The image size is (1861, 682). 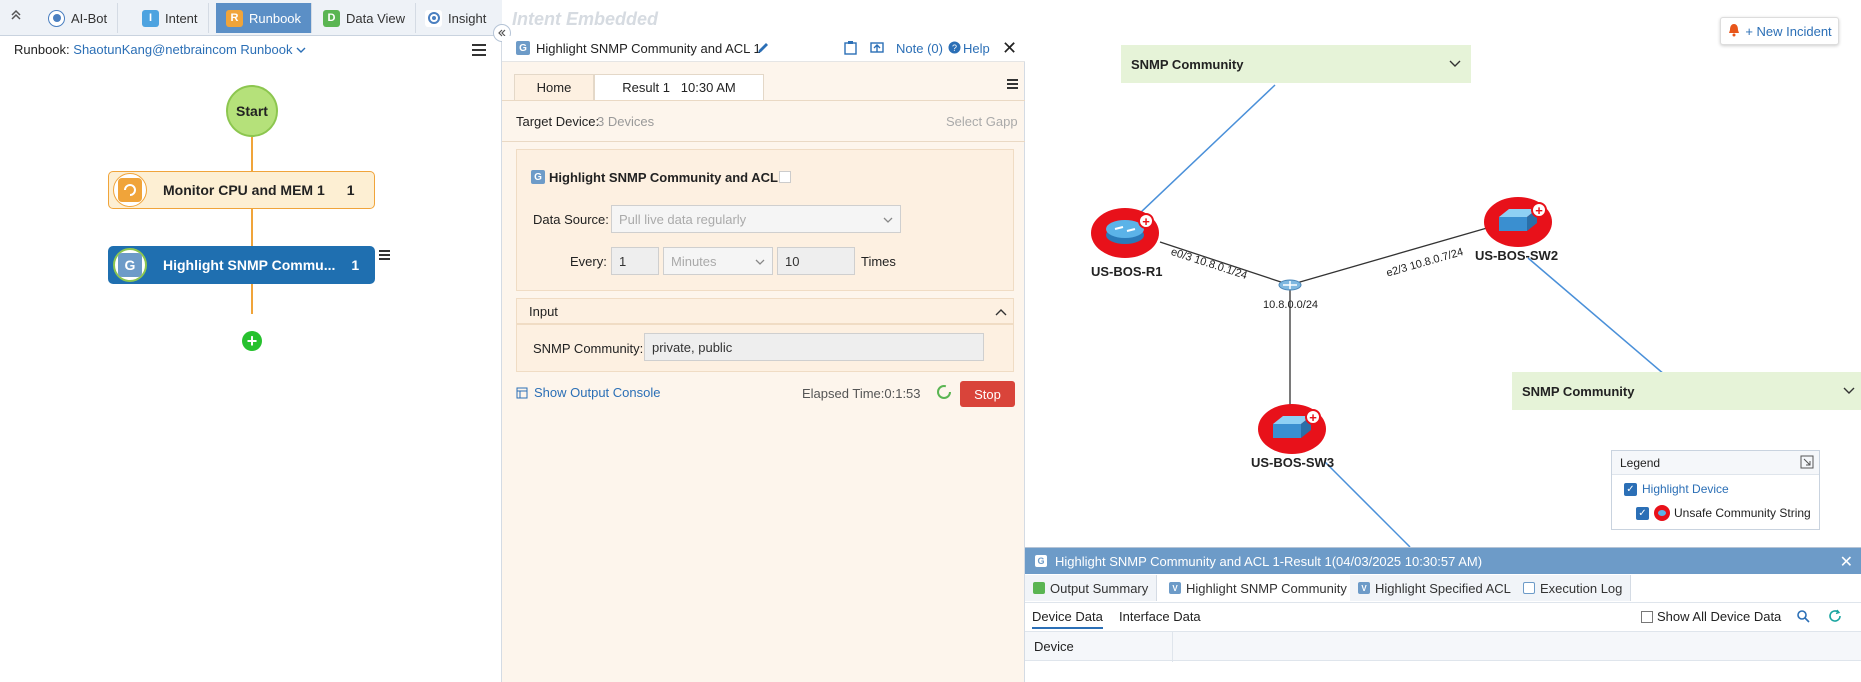 What do you see at coordinates (16, 18) in the screenshot?
I see `collapse-up-icon` at bounding box center [16, 18].